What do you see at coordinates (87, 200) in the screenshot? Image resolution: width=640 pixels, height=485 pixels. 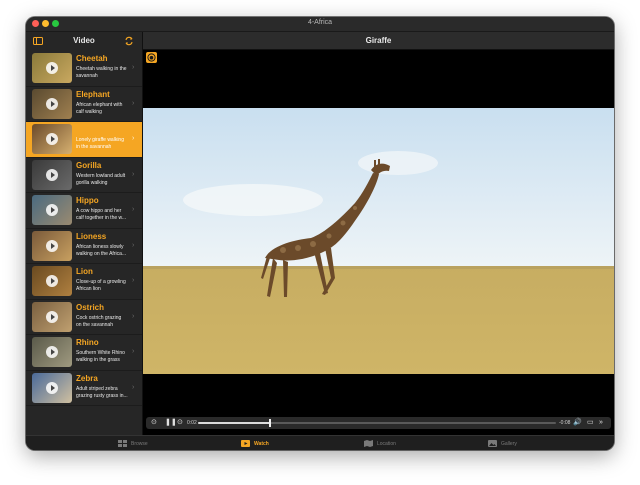 I see `sidebar-item-name: Hippo` at bounding box center [87, 200].